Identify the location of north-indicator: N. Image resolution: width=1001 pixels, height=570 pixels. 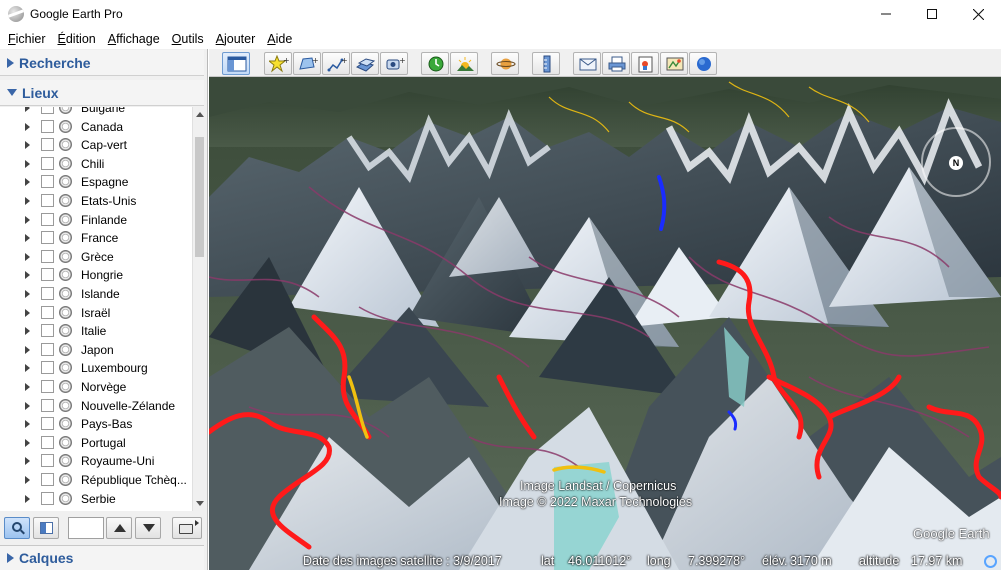
(956, 163).